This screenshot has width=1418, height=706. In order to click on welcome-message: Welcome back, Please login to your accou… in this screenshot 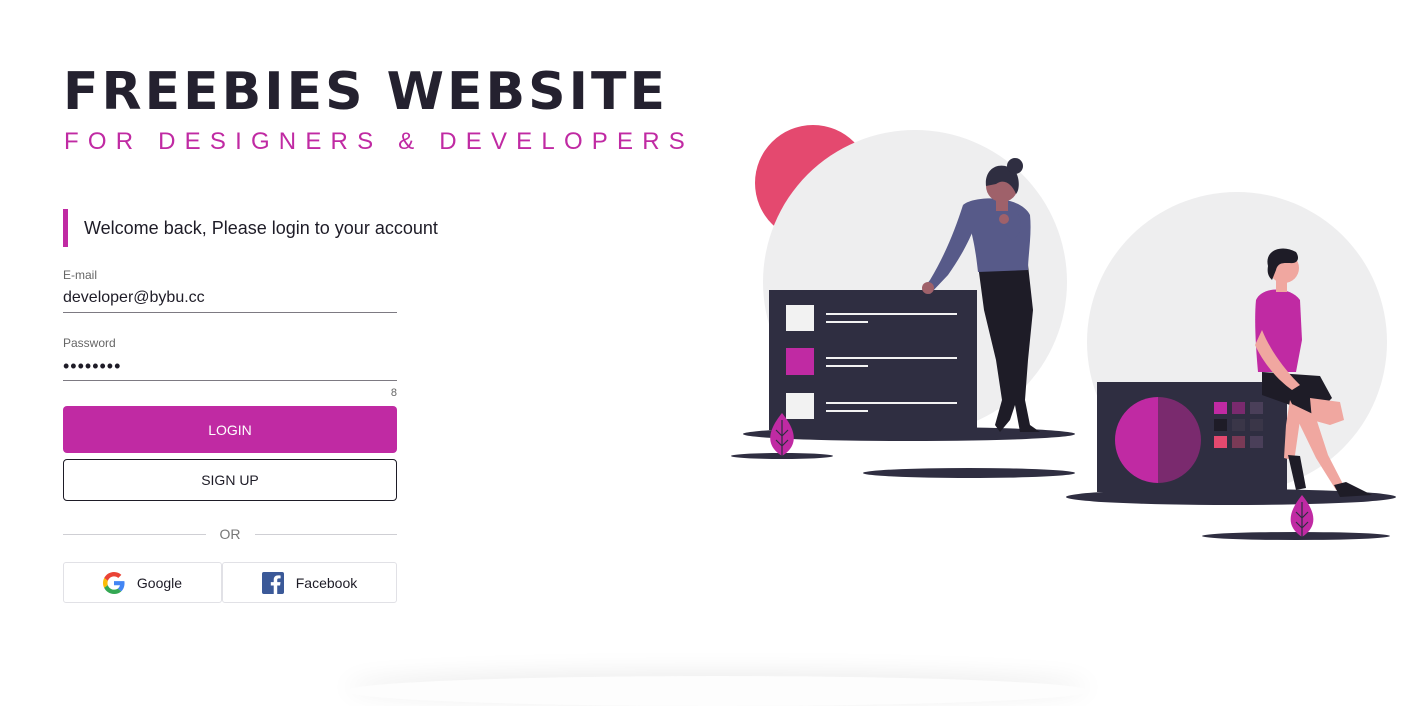, I will do `click(250, 228)`.